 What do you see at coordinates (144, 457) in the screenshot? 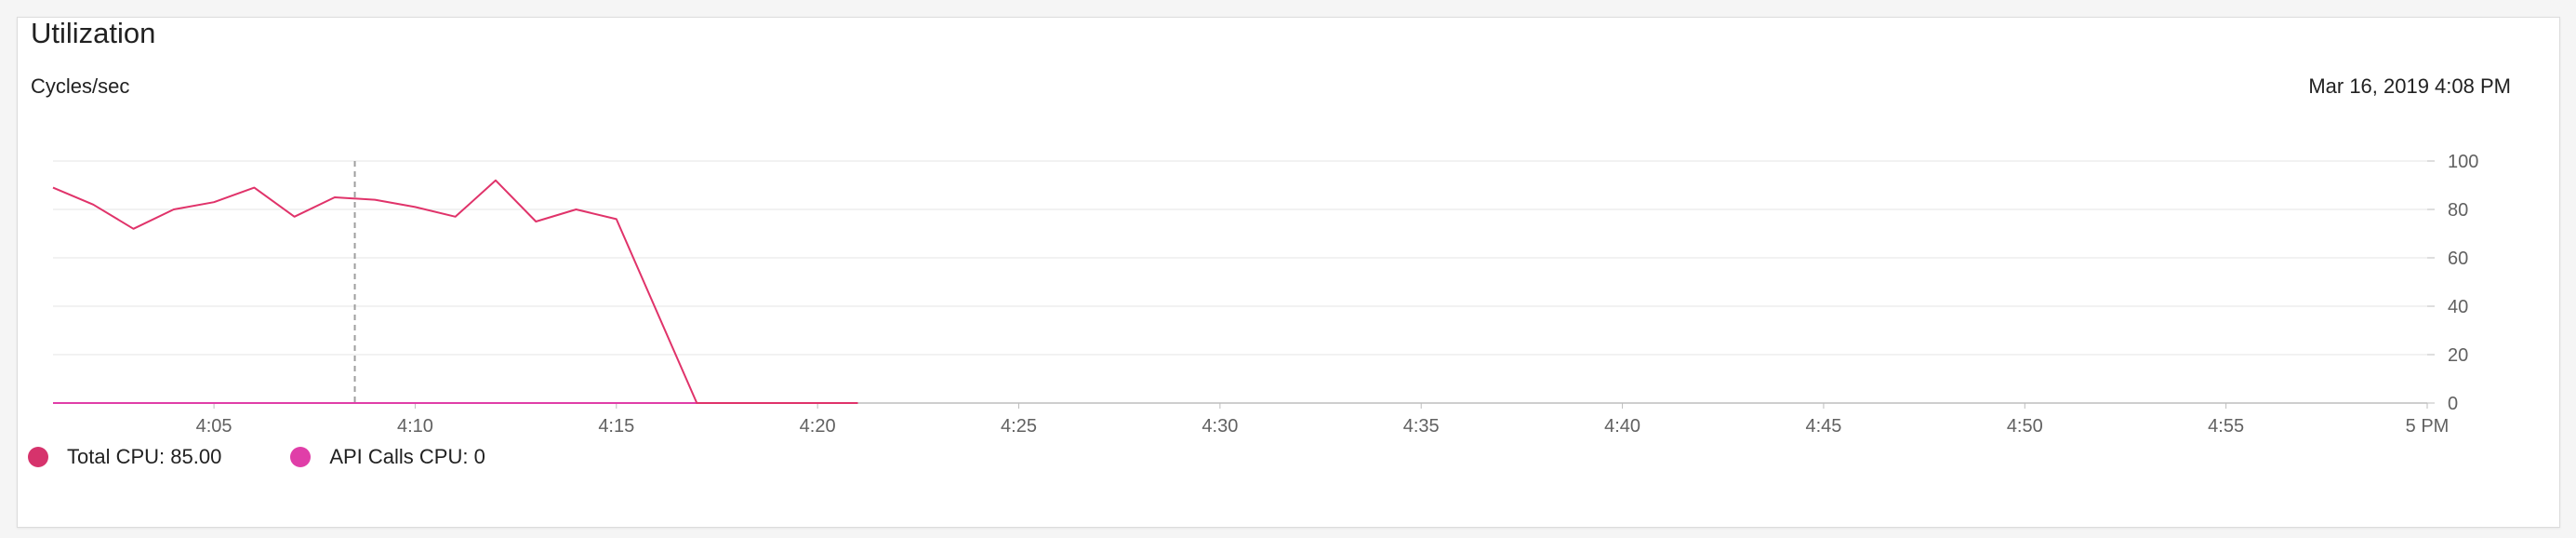
I see `legend-label: Total CPU: 85.00` at bounding box center [144, 457].